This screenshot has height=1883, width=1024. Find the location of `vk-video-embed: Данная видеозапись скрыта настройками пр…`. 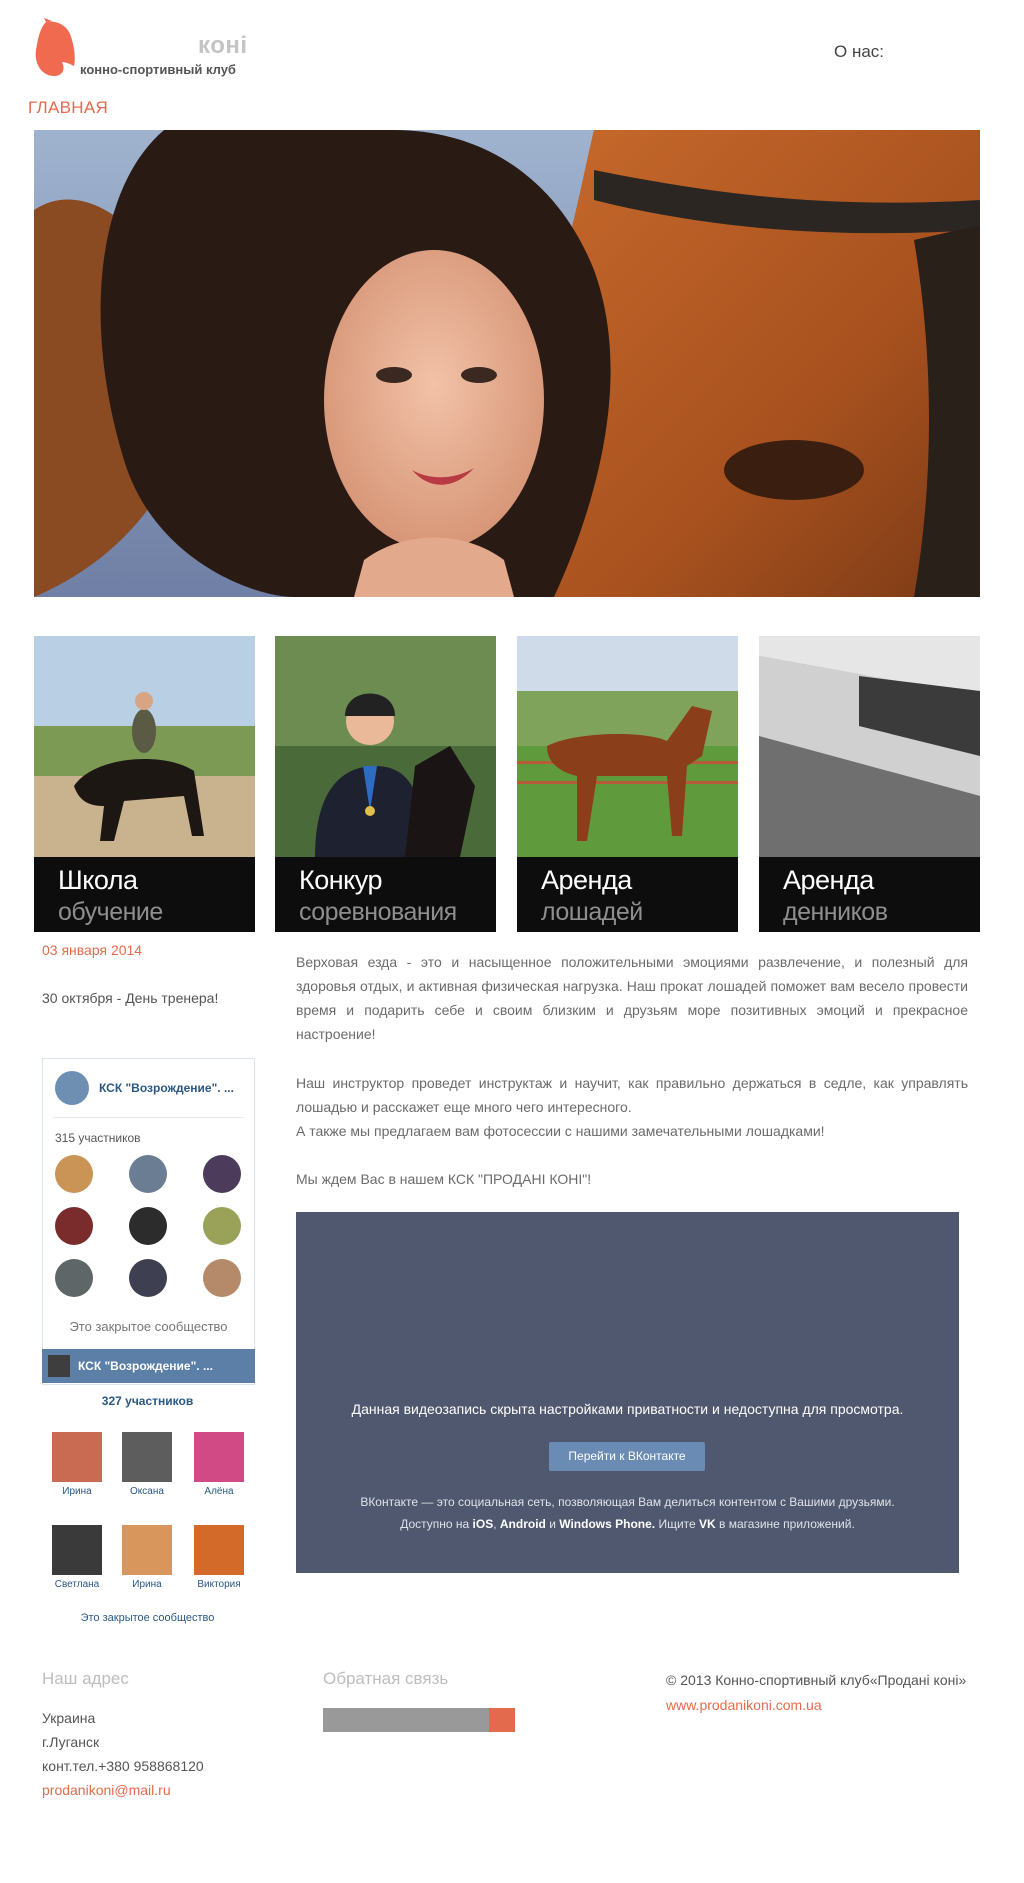

vk-video-embed: Данная видеозапись скрыта настройками пр… is located at coordinates (627, 1392).